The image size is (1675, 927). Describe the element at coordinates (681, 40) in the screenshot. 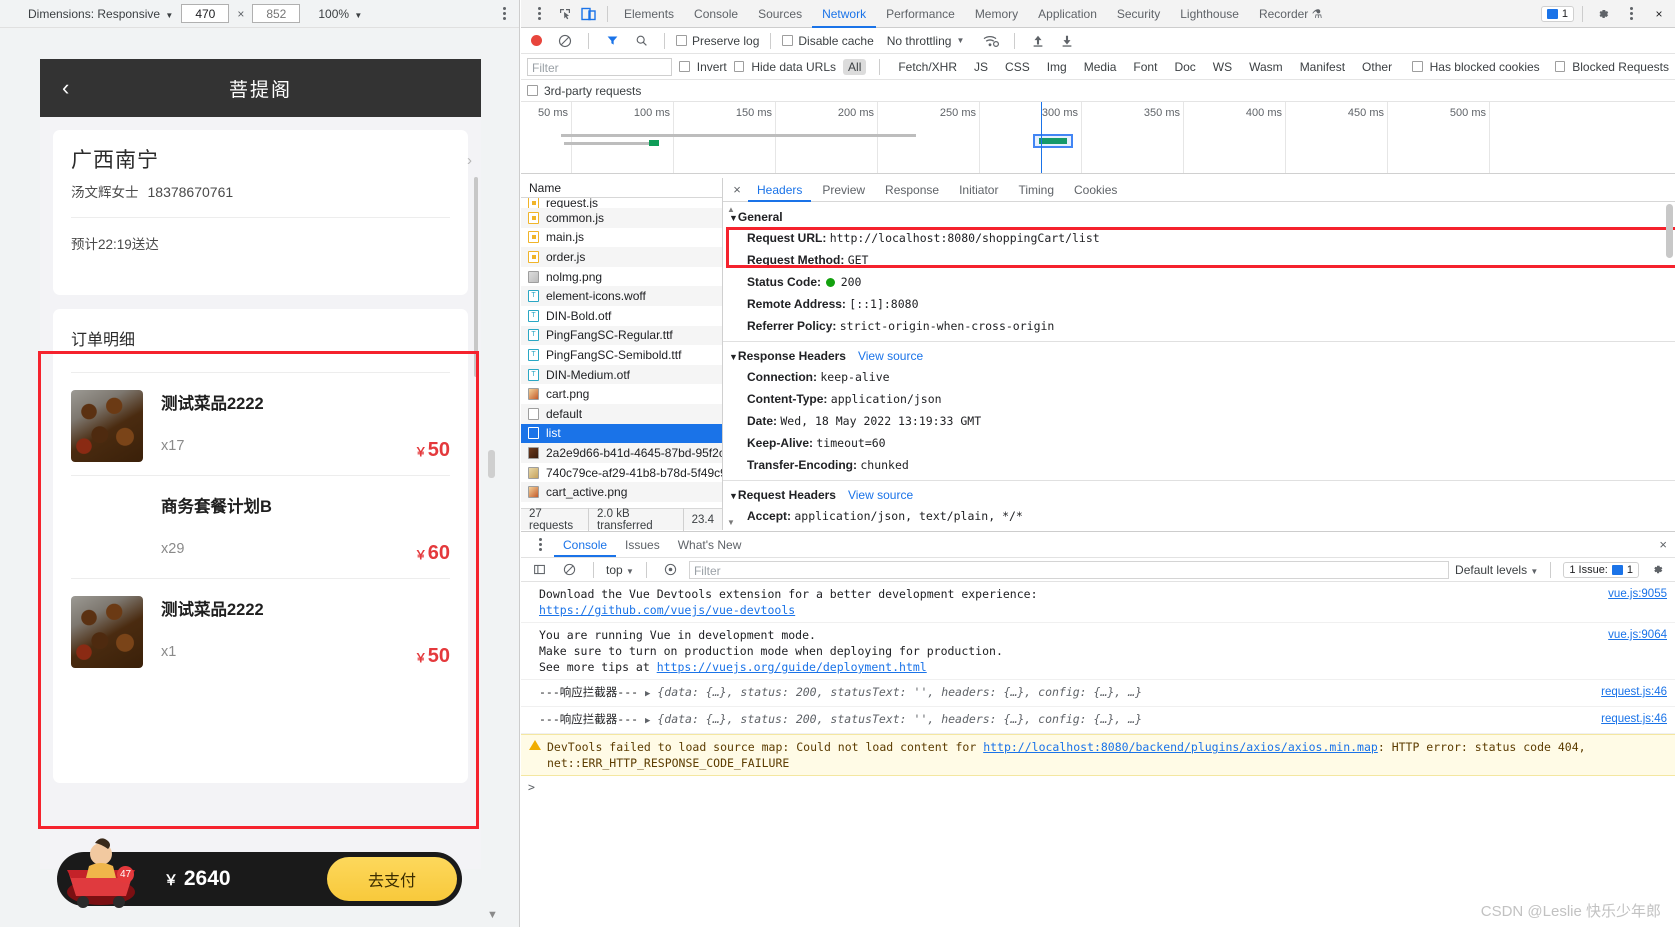

I see `preserve-log-checkbox` at that location.